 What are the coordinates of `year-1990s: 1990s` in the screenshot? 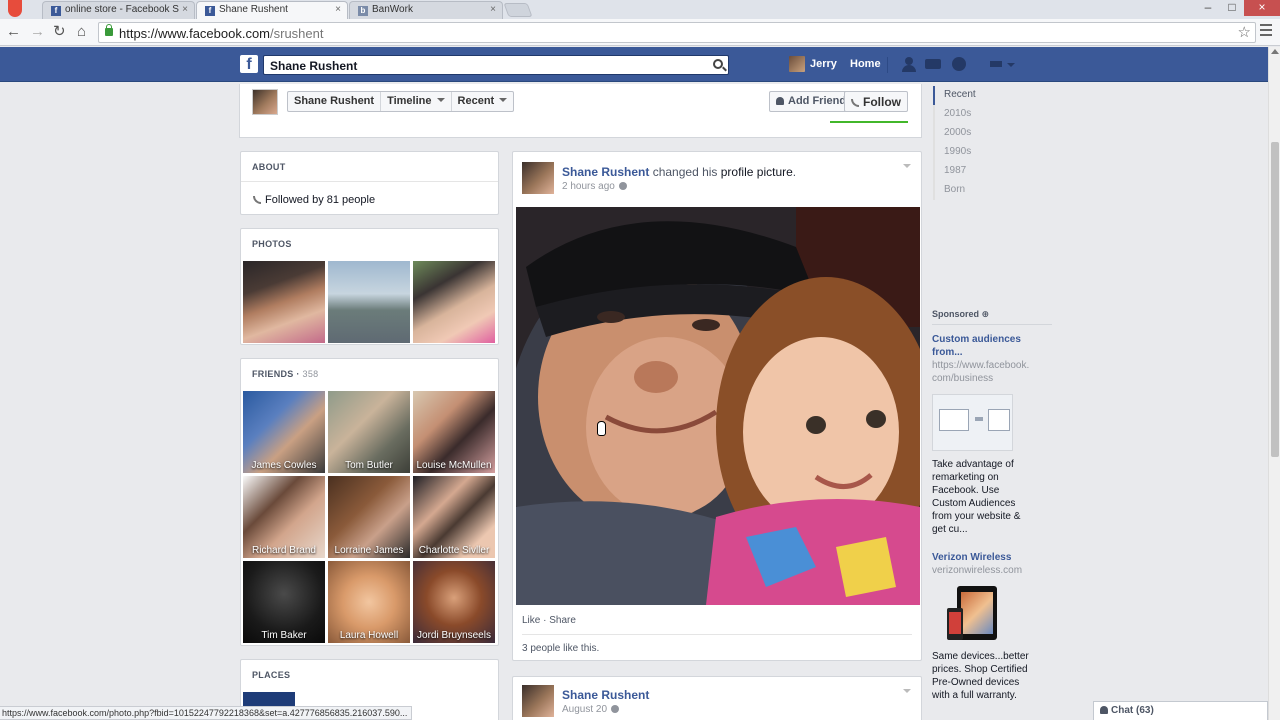 It's located at (968, 152).